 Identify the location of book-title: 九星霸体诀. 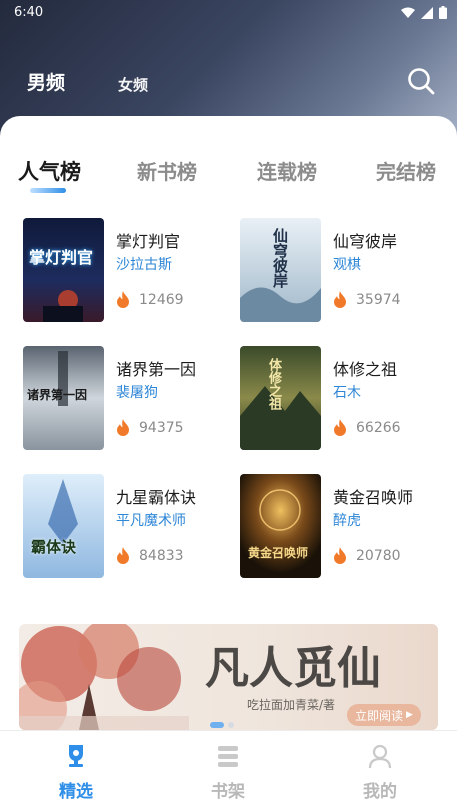
(156, 497).